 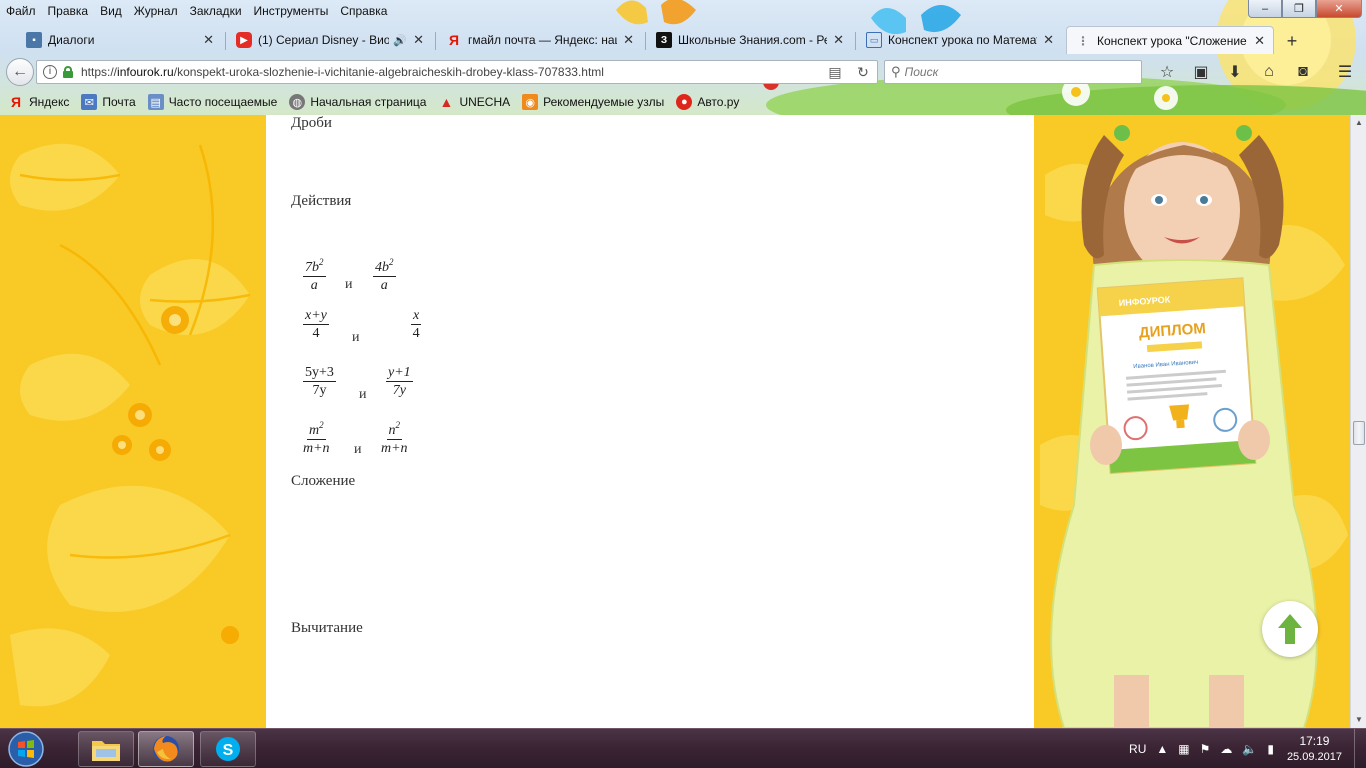 I want to click on page-icon: ⋮, so click(x=1083, y=40).